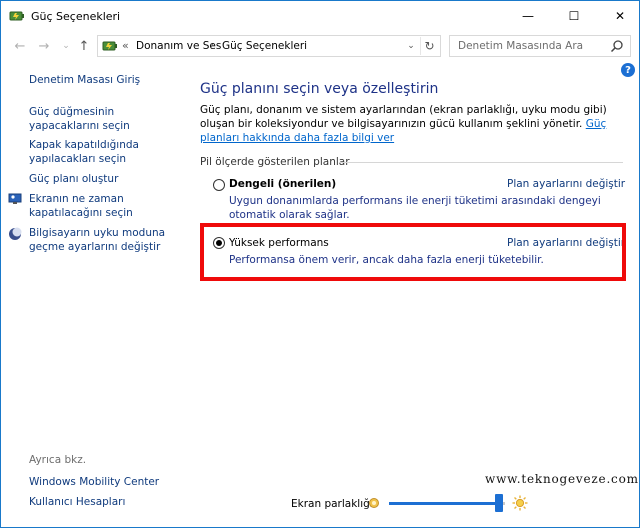  Describe the element at coordinates (212, 45) in the screenshot. I see `chevron-right-icon: ›` at that location.